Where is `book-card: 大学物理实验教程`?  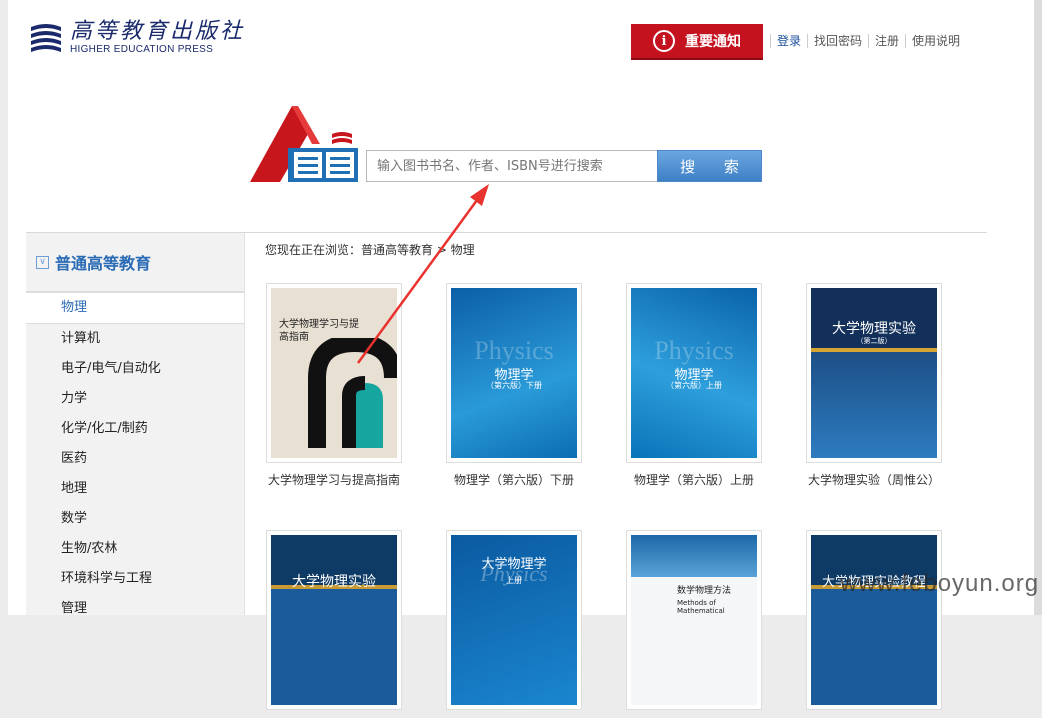 book-card: 大学物理实验教程 is located at coordinates (874, 624).